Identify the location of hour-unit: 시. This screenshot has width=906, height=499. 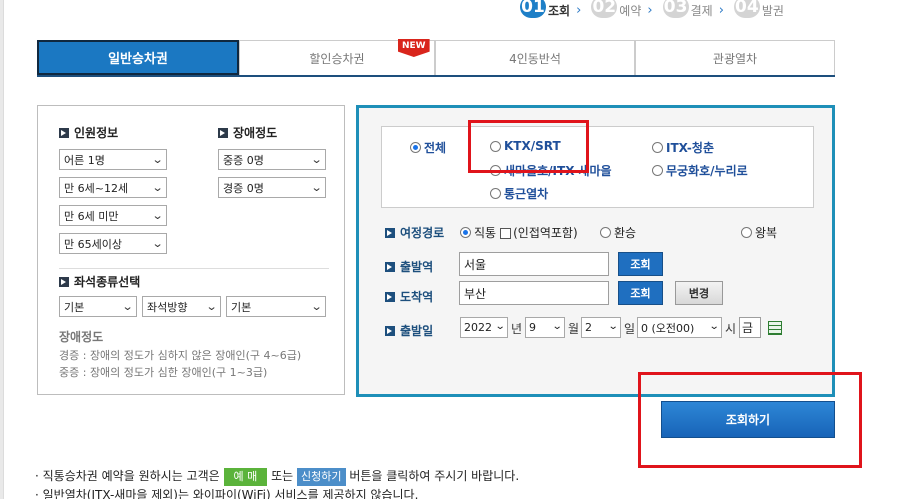
(731, 329).